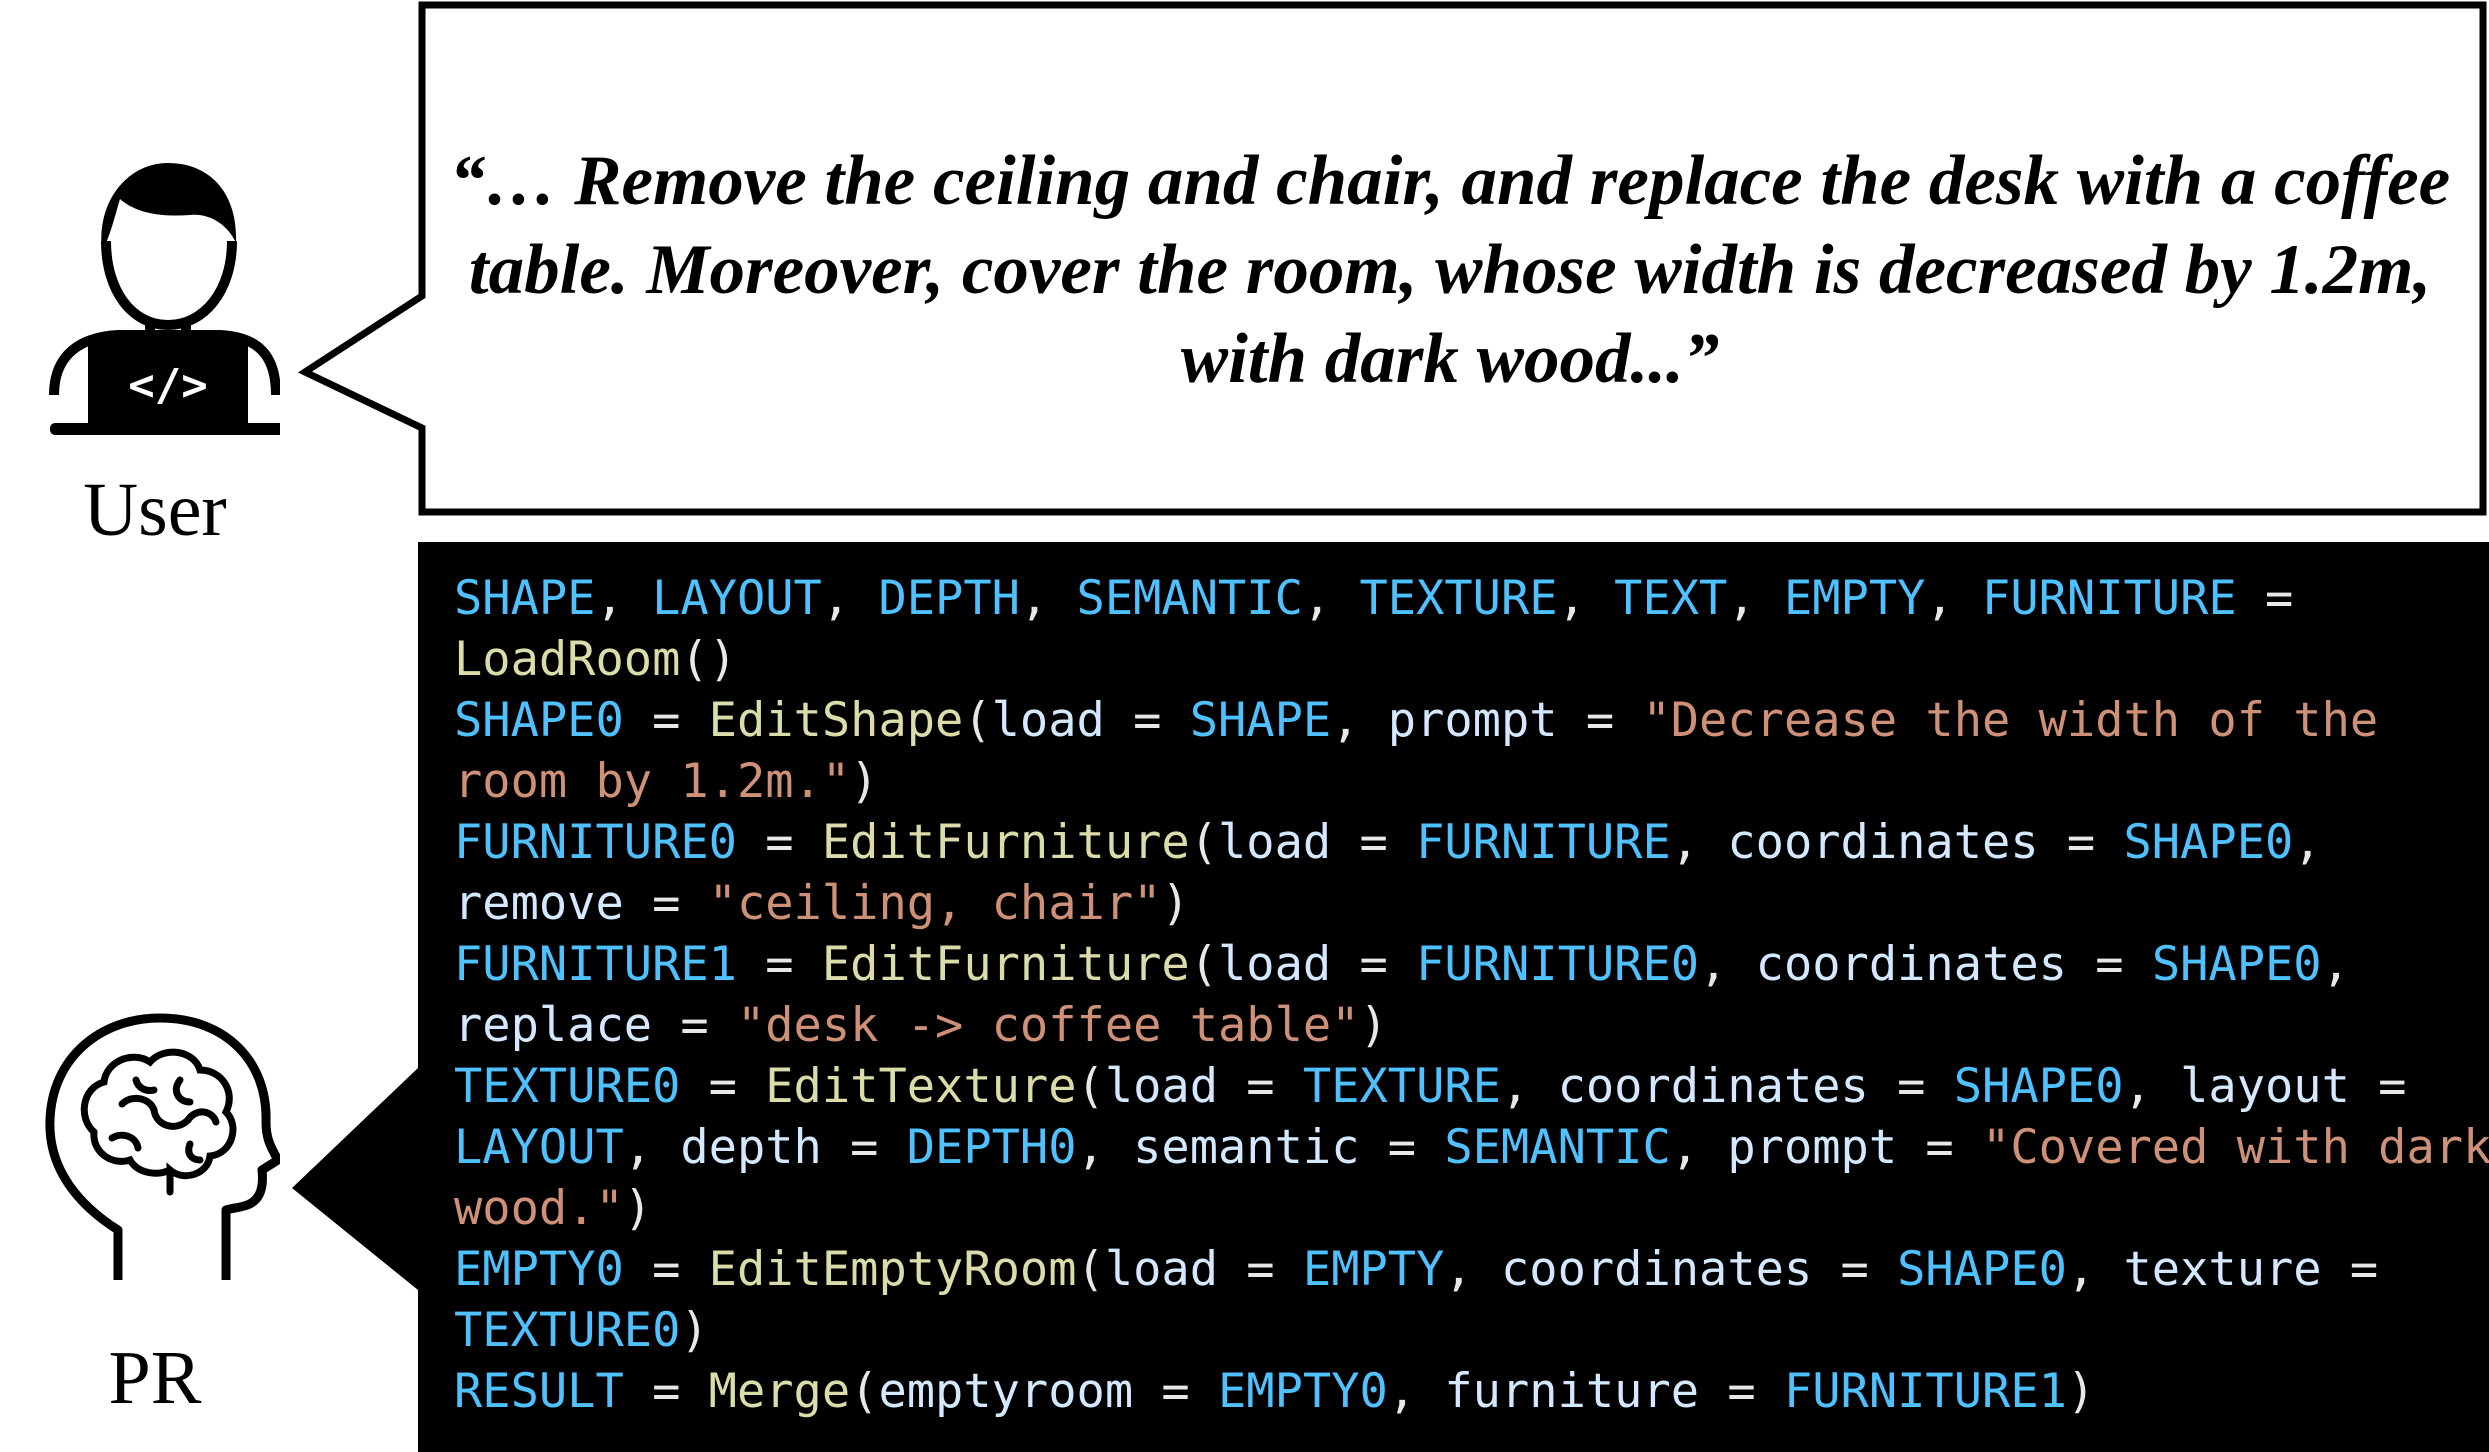 This screenshot has height=1452, width=2489. Describe the element at coordinates (779, 1391) in the screenshot. I see `code-token: Merge` at that location.